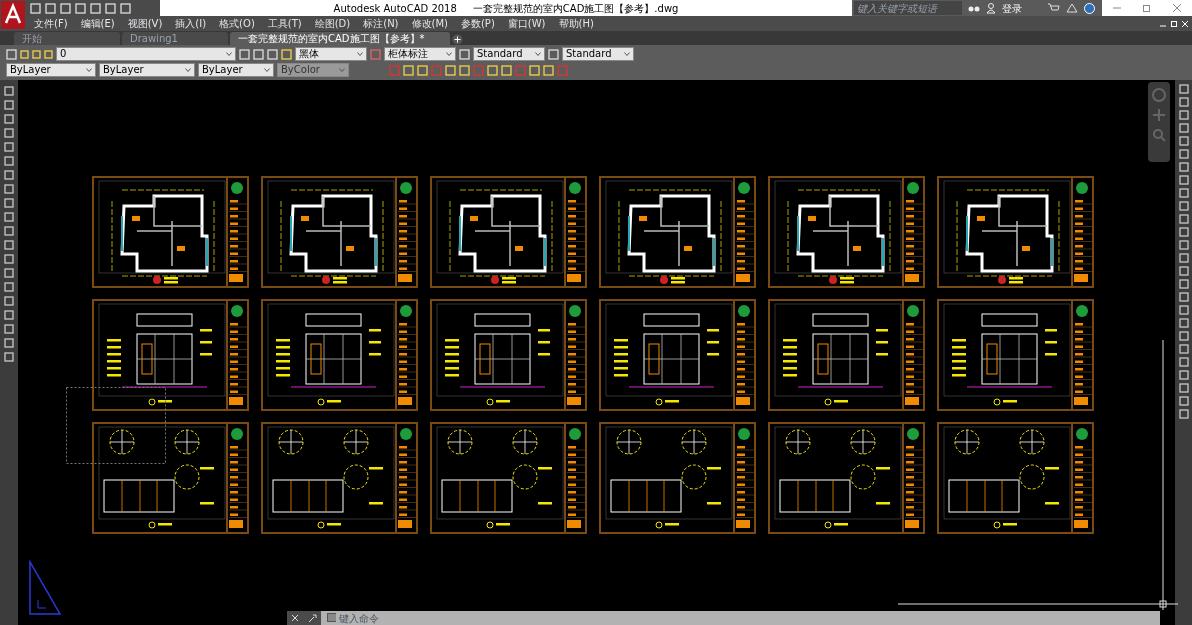 The width and height of the screenshot is (1192, 625). What do you see at coordinates (1054, 8) in the screenshot?
I see `cart-icon` at bounding box center [1054, 8].